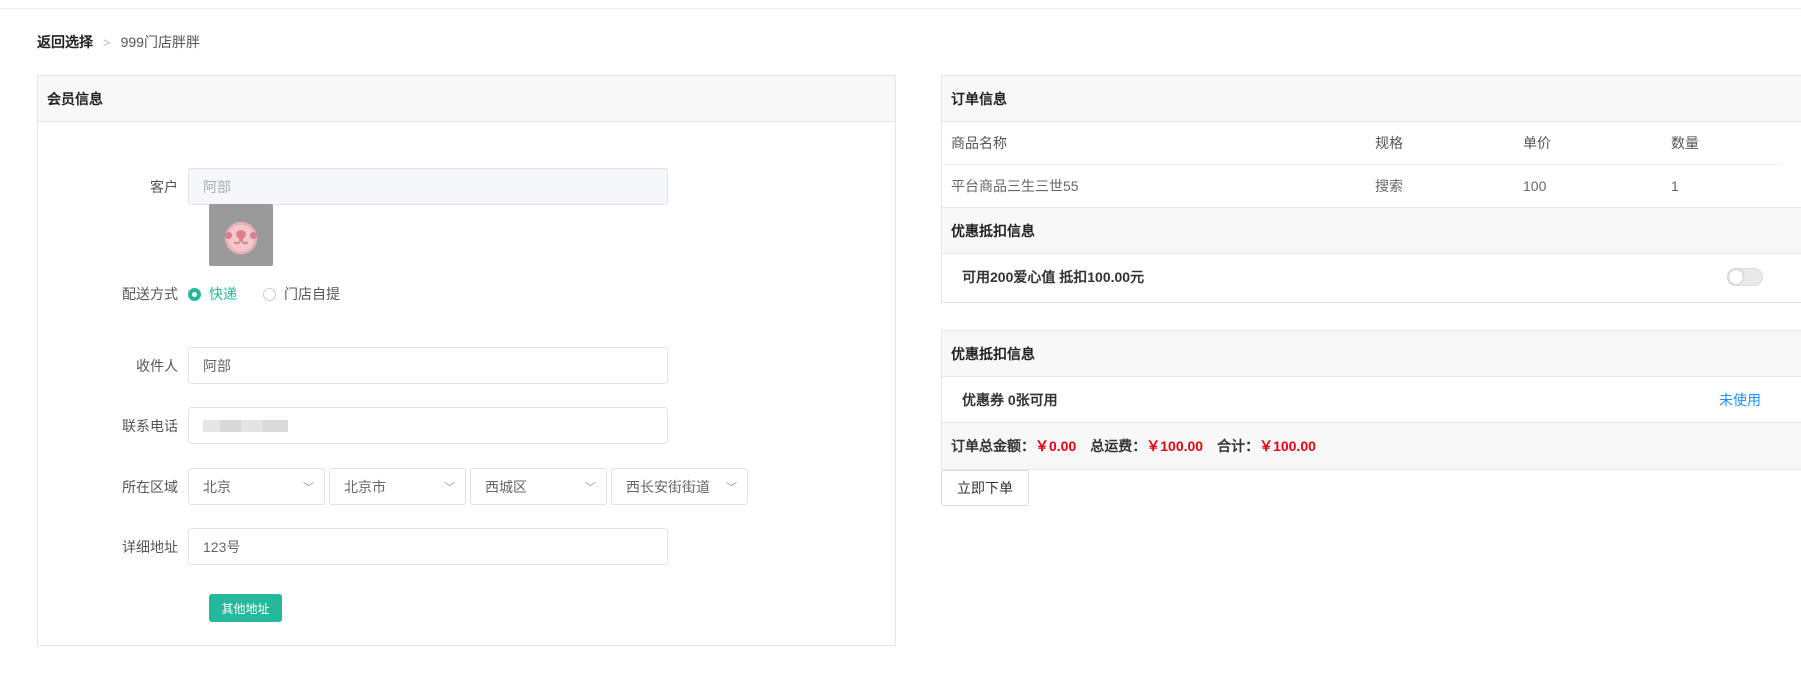 Image resolution: width=1801 pixels, height=679 pixels. Describe the element at coordinates (1371, 354) in the screenshot. I see `coupon-panel-title: 优惠抵扣信息` at that location.